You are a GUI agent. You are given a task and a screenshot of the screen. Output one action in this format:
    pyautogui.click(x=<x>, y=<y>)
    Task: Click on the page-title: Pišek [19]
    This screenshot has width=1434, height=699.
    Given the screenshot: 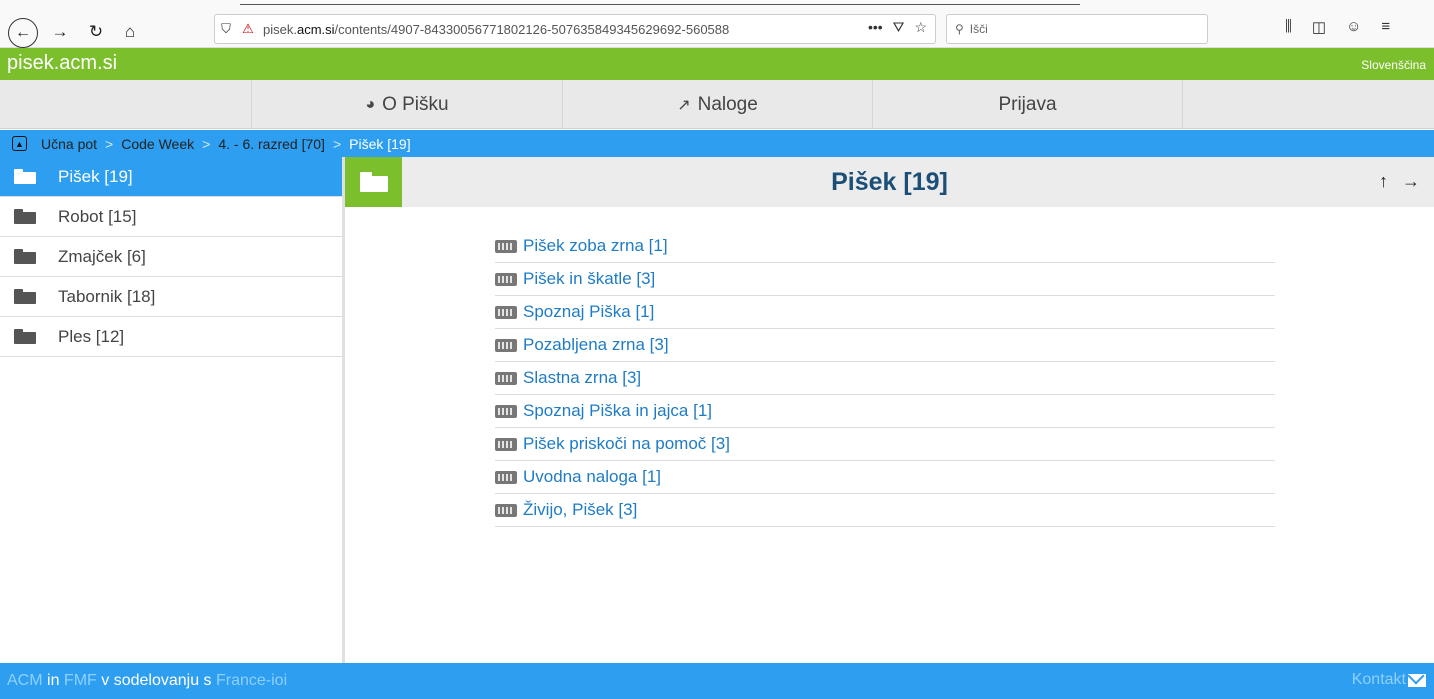 What is the action you would take?
    pyautogui.click(x=889, y=181)
    